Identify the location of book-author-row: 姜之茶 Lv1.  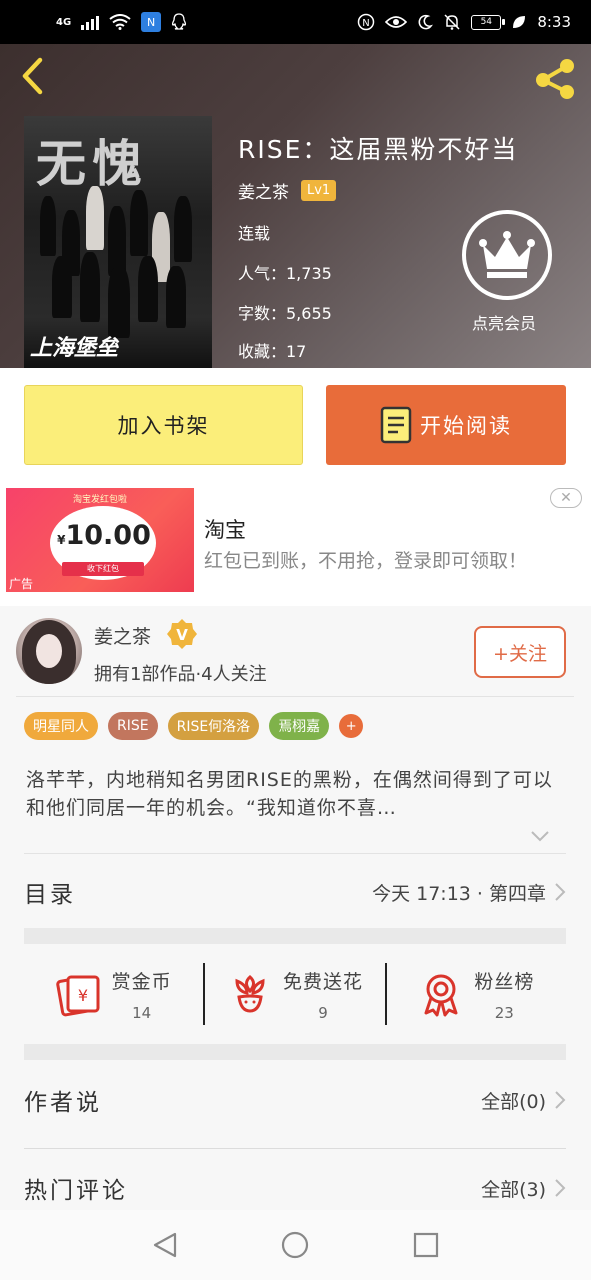
(287, 190).